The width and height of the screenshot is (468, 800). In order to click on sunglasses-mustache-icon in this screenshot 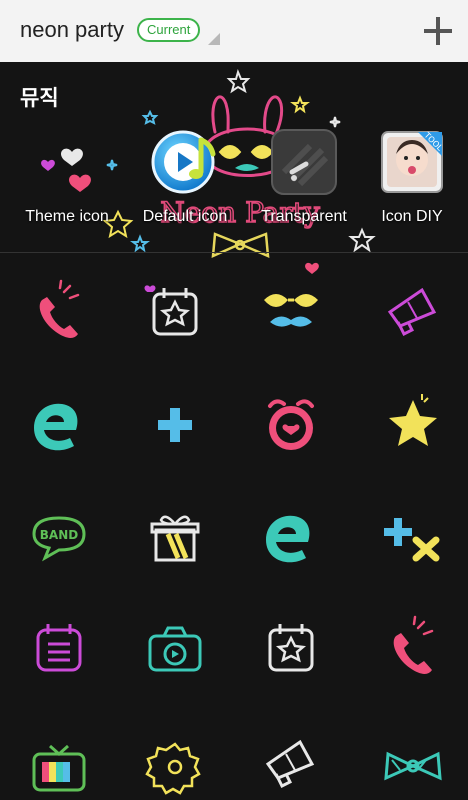, I will do `click(291, 313)`.